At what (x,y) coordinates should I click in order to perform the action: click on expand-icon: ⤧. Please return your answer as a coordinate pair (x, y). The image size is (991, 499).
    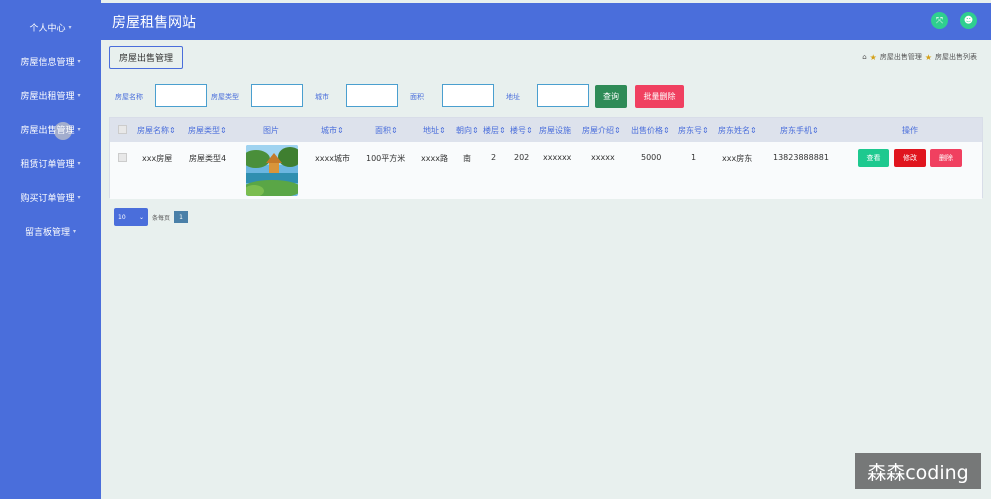
    Looking at the image, I should click on (939, 20).